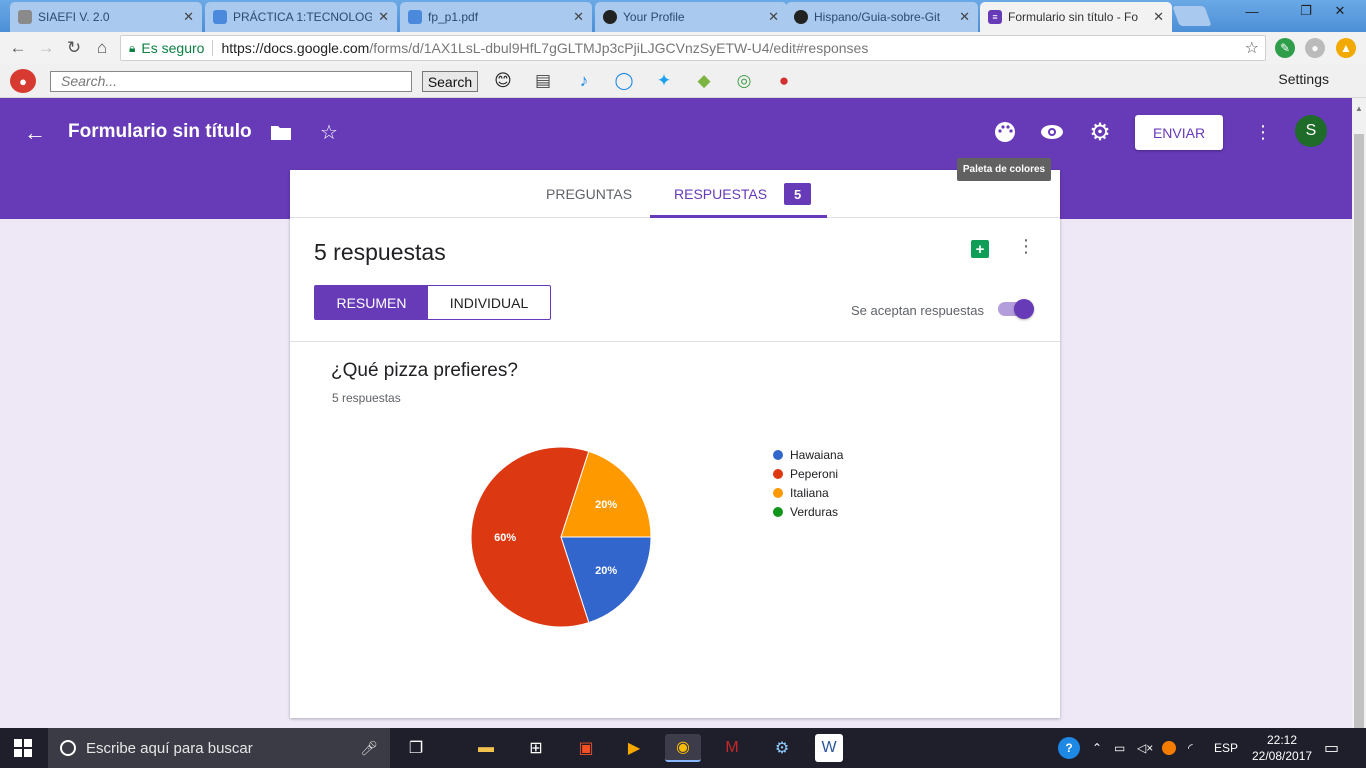  Describe the element at coordinates (160, 132) in the screenshot. I see `form-title: Formulario sin título` at that location.